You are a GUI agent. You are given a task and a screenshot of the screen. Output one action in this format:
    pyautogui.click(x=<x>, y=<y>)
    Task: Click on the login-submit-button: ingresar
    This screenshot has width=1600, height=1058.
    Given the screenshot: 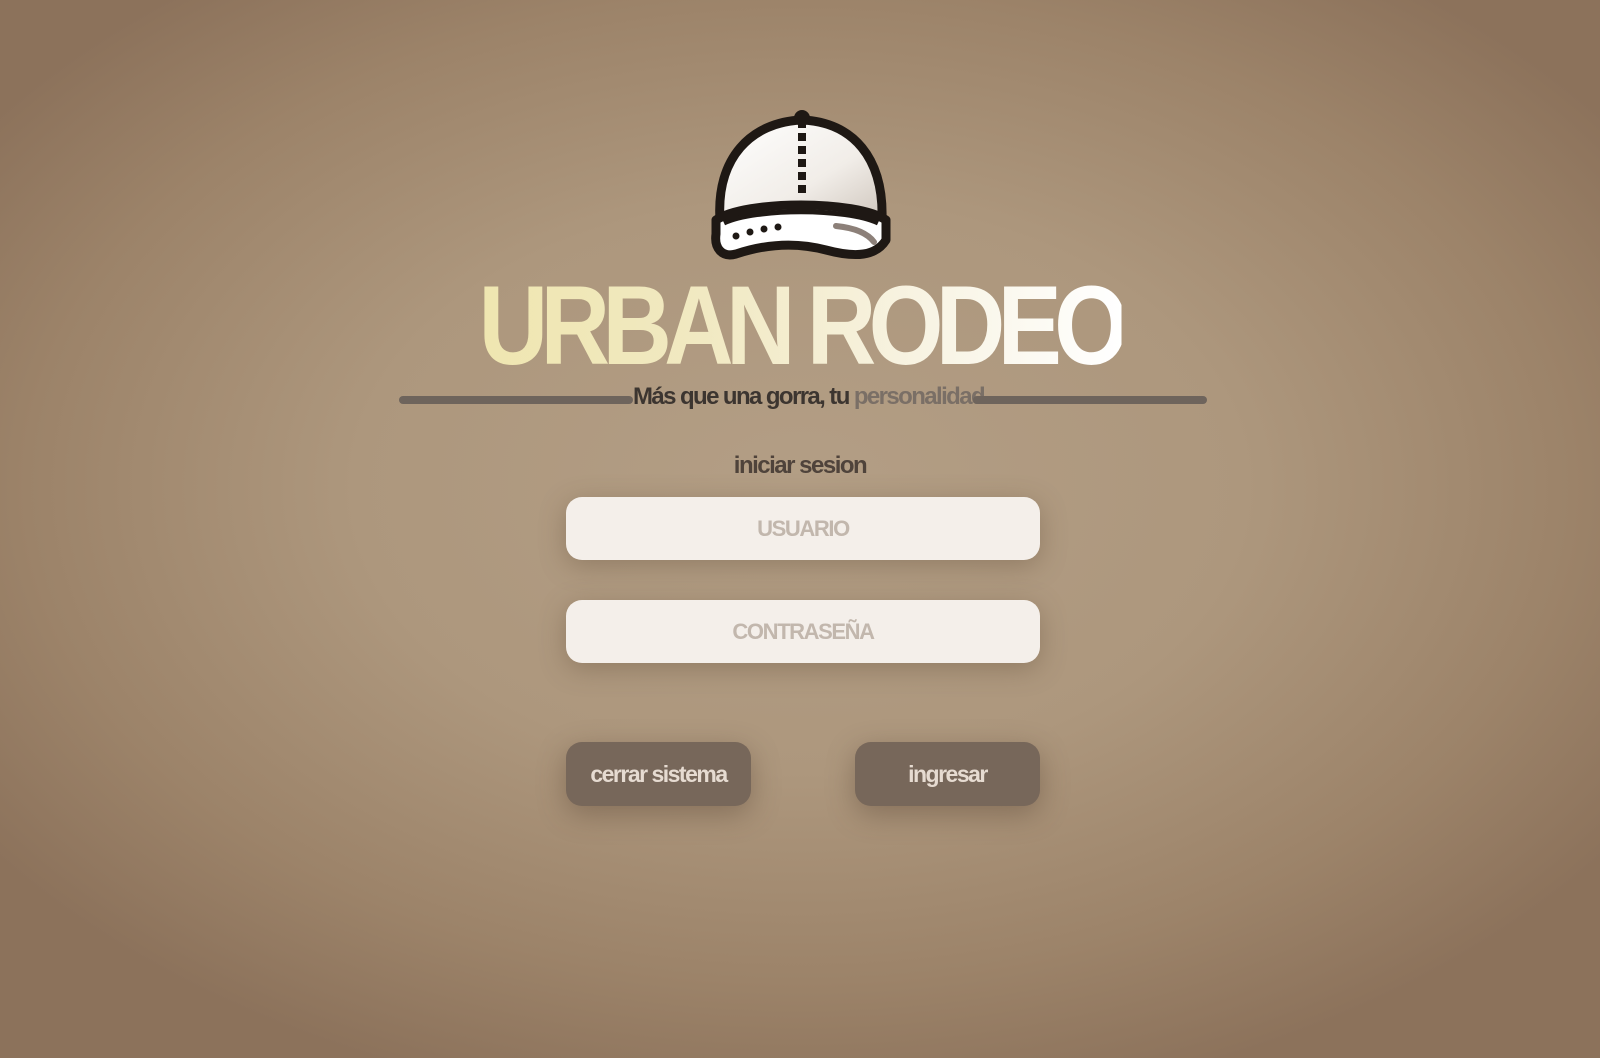 What is the action you would take?
    pyautogui.click(x=947, y=774)
    